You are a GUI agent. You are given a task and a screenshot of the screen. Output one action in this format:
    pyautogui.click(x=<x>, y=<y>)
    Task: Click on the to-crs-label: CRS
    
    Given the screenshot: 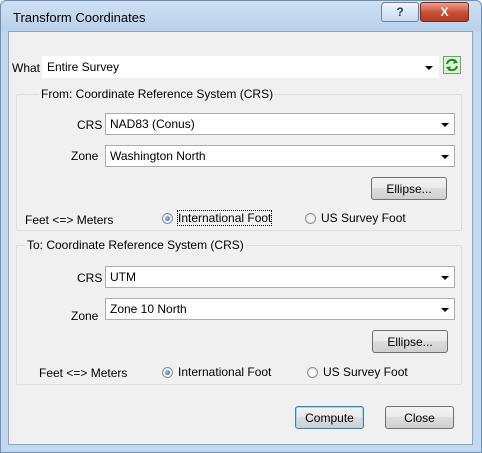 What is the action you would take?
    pyautogui.click(x=90, y=278)
    